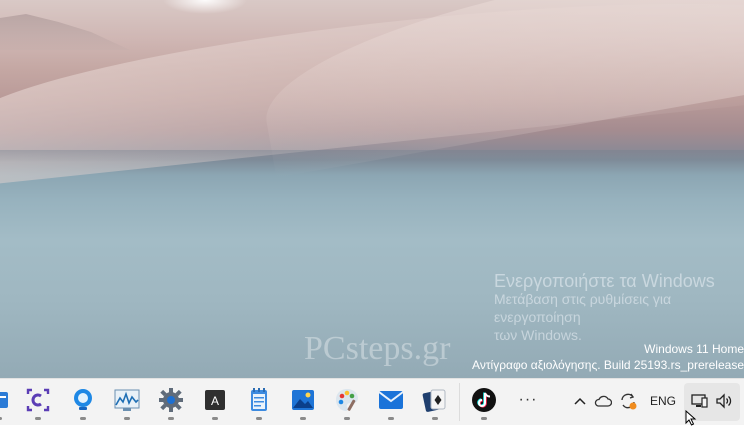 The image size is (744, 431). What do you see at coordinates (372, 156) in the screenshot?
I see `wallpaper-shoreline` at bounding box center [372, 156].